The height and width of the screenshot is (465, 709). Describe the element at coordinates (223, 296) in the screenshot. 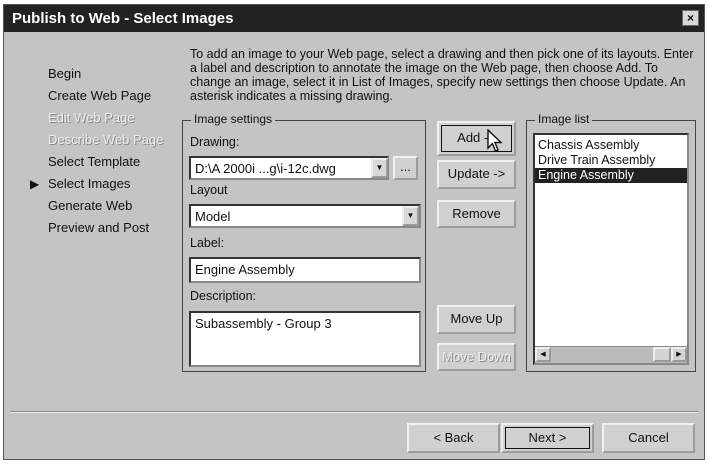

I see `description-label: Description:` at that location.